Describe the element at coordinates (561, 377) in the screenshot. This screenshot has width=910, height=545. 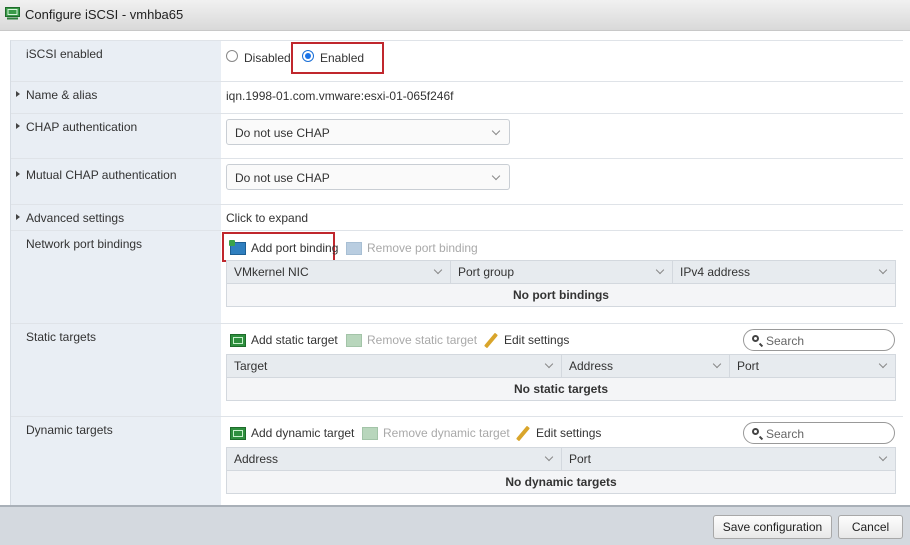
I see `static-targets-table: Target Address Port No static targets` at that location.